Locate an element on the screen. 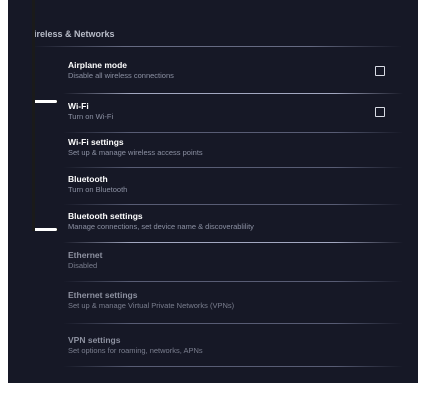 The image size is (426, 393). setting-title: Wi-Fi settings is located at coordinates (96, 142).